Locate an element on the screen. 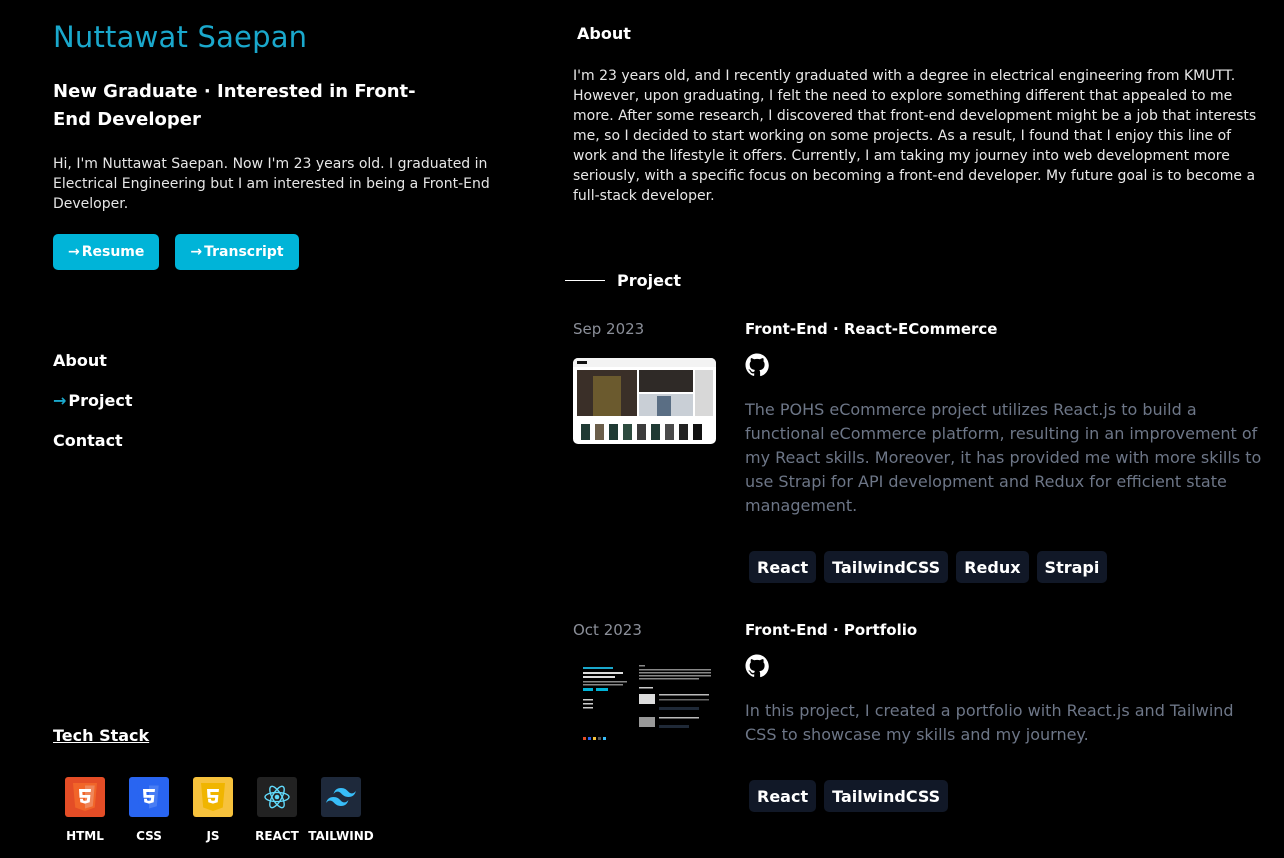 This screenshot has width=1284, height=858. transcript-button-label: Transcript is located at coordinates (244, 252).